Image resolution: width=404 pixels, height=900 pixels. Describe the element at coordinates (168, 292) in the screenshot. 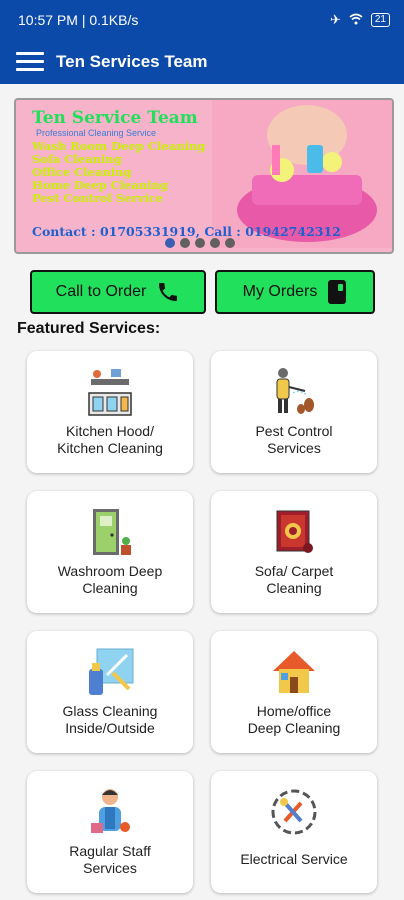

I see `phone-icon` at that location.